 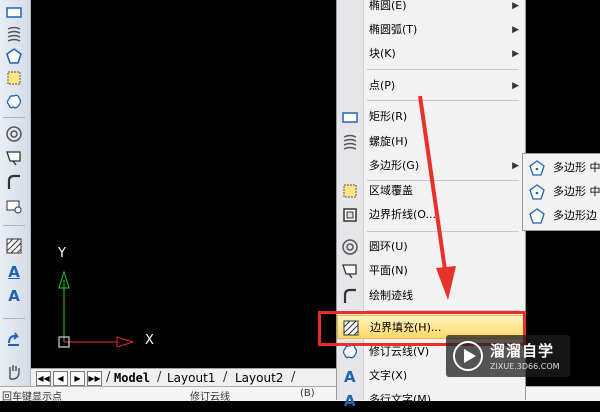 I want to click on menu-item-sketch: 绘制迹线, so click(x=431, y=296).